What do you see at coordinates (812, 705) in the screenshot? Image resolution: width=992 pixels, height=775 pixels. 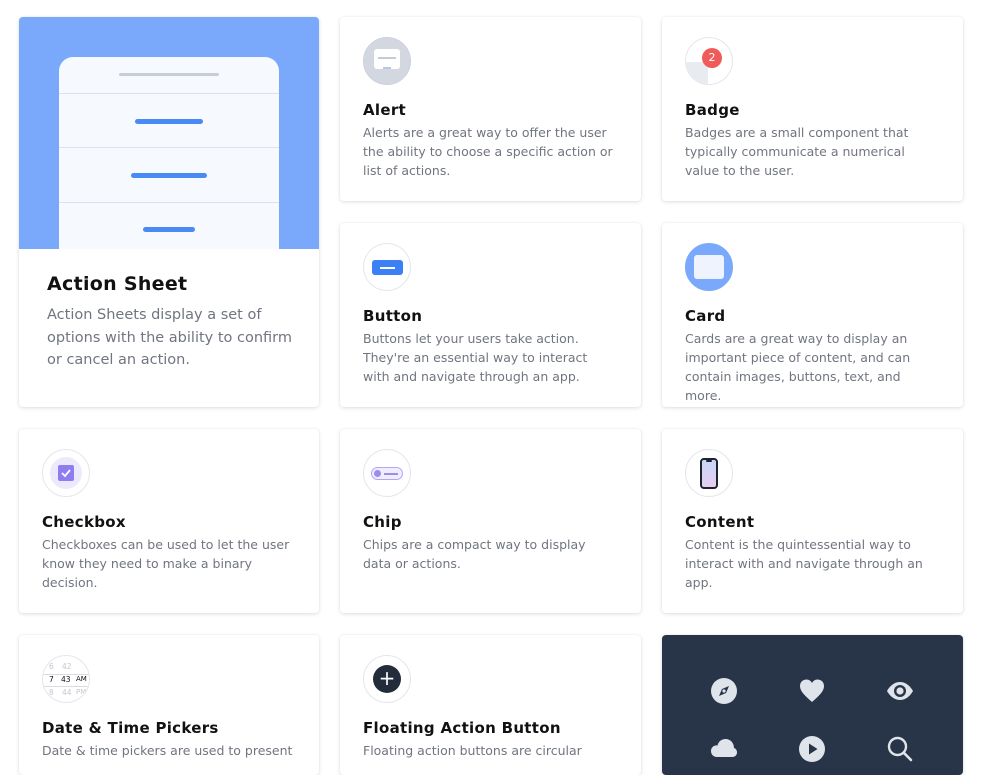 I see `icons-card` at bounding box center [812, 705].